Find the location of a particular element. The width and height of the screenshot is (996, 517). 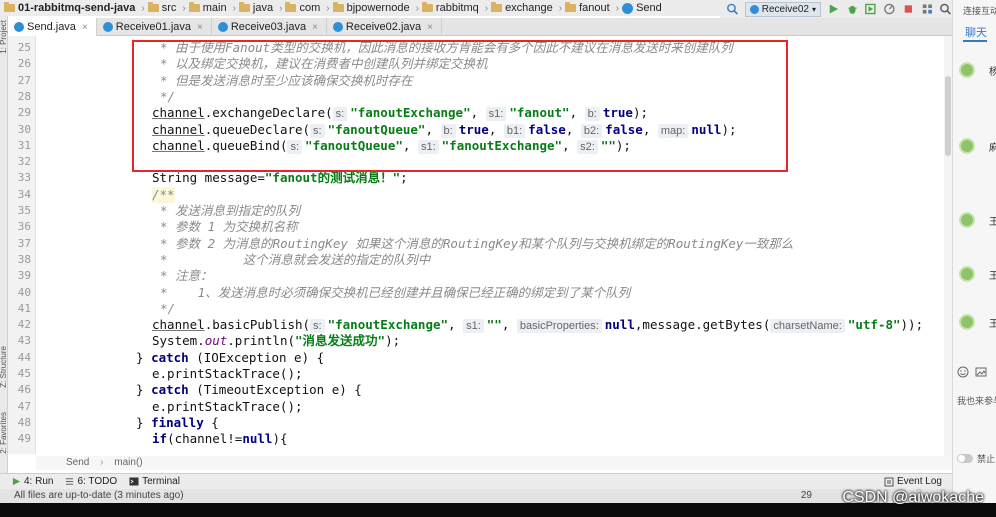

debug-icon is located at coordinates (852, 9).